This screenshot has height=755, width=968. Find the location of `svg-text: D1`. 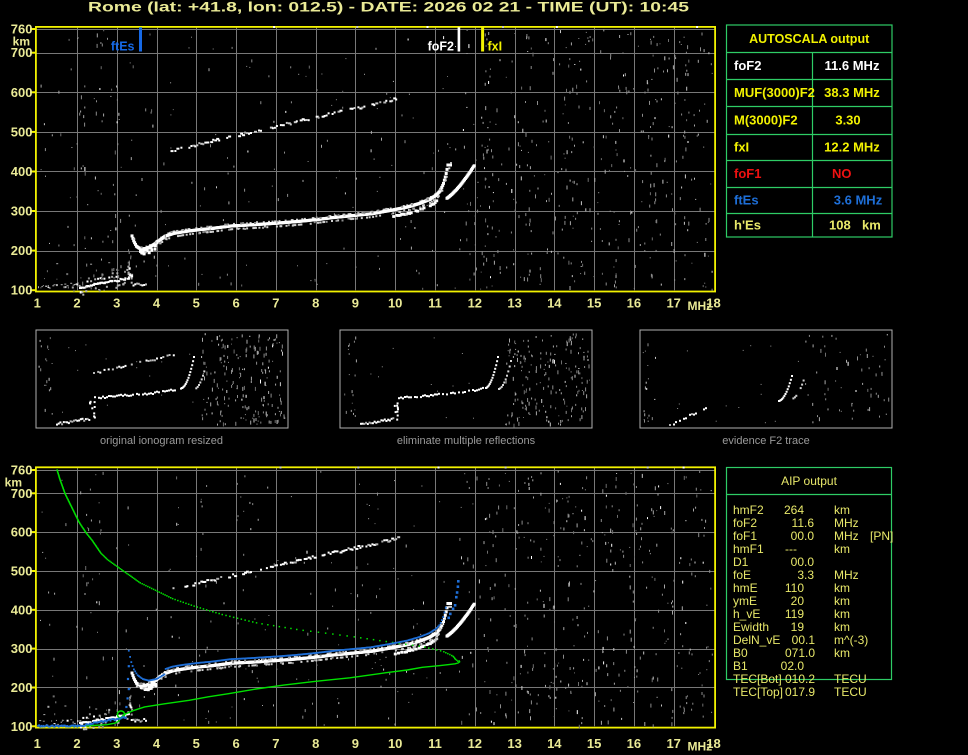

svg-text: D1 is located at coordinates (741, 562).